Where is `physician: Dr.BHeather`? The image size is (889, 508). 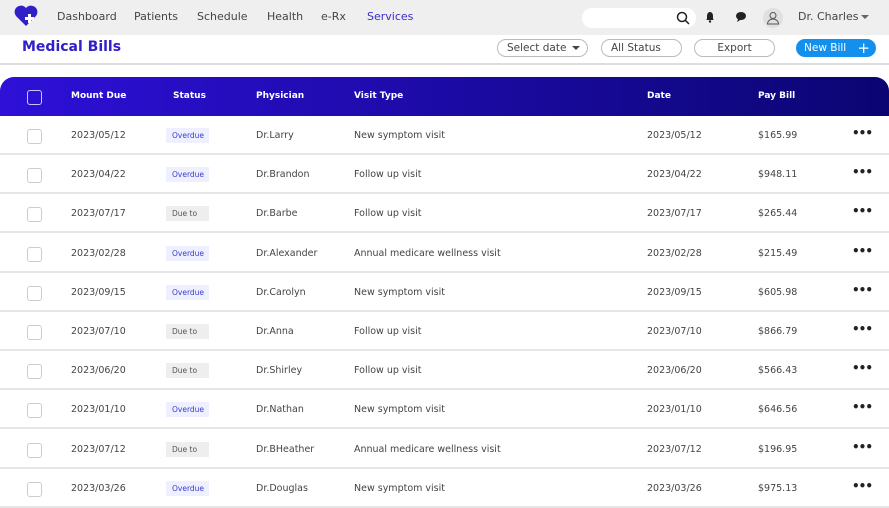
physician: Dr.BHeather is located at coordinates (285, 449).